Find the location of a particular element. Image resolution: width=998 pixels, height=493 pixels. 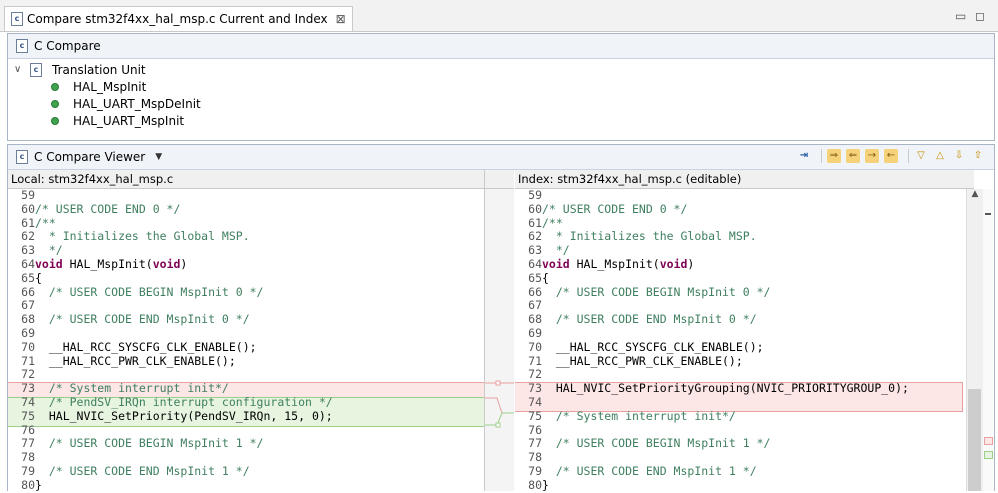

line-number: 79 is located at coordinates (535, 470).